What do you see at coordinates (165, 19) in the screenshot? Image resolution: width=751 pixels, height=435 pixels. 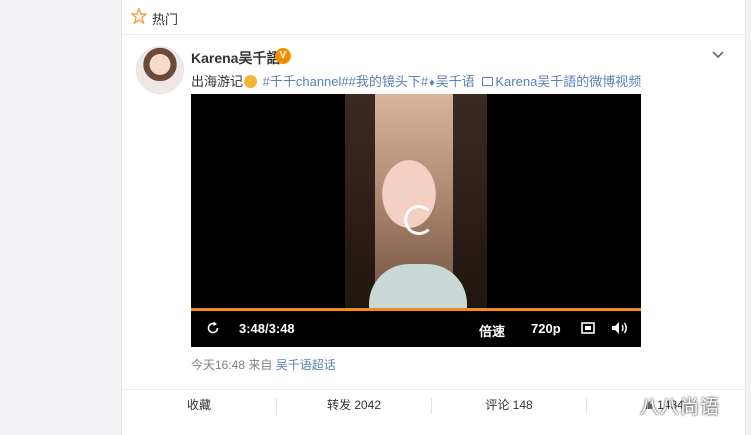 I see `hot-label: 热门` at bounding box center [165, 19].